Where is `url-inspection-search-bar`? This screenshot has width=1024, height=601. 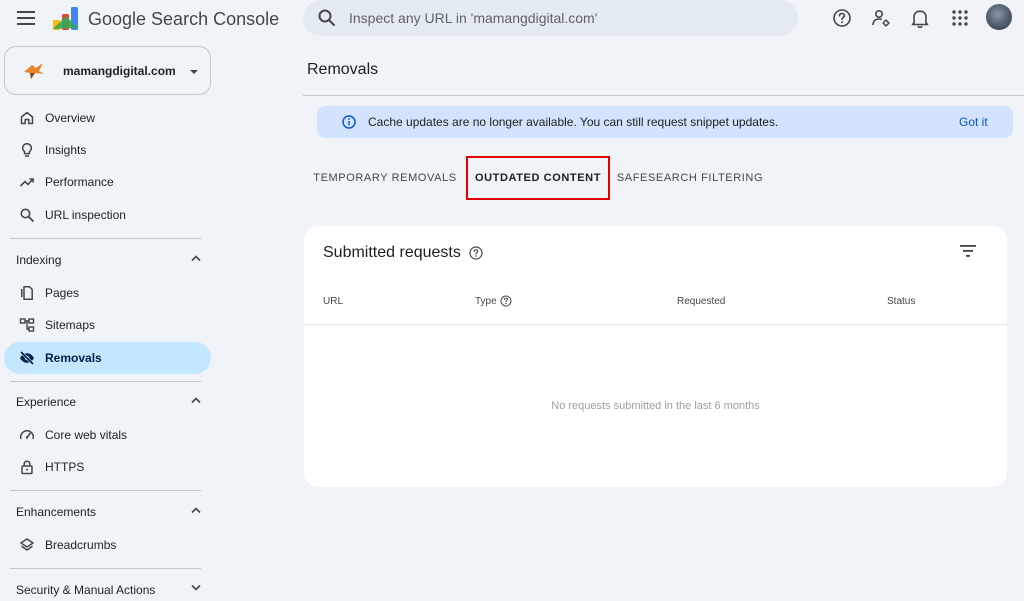 url-inspection-search-bar is located at coordinates (550, 18).